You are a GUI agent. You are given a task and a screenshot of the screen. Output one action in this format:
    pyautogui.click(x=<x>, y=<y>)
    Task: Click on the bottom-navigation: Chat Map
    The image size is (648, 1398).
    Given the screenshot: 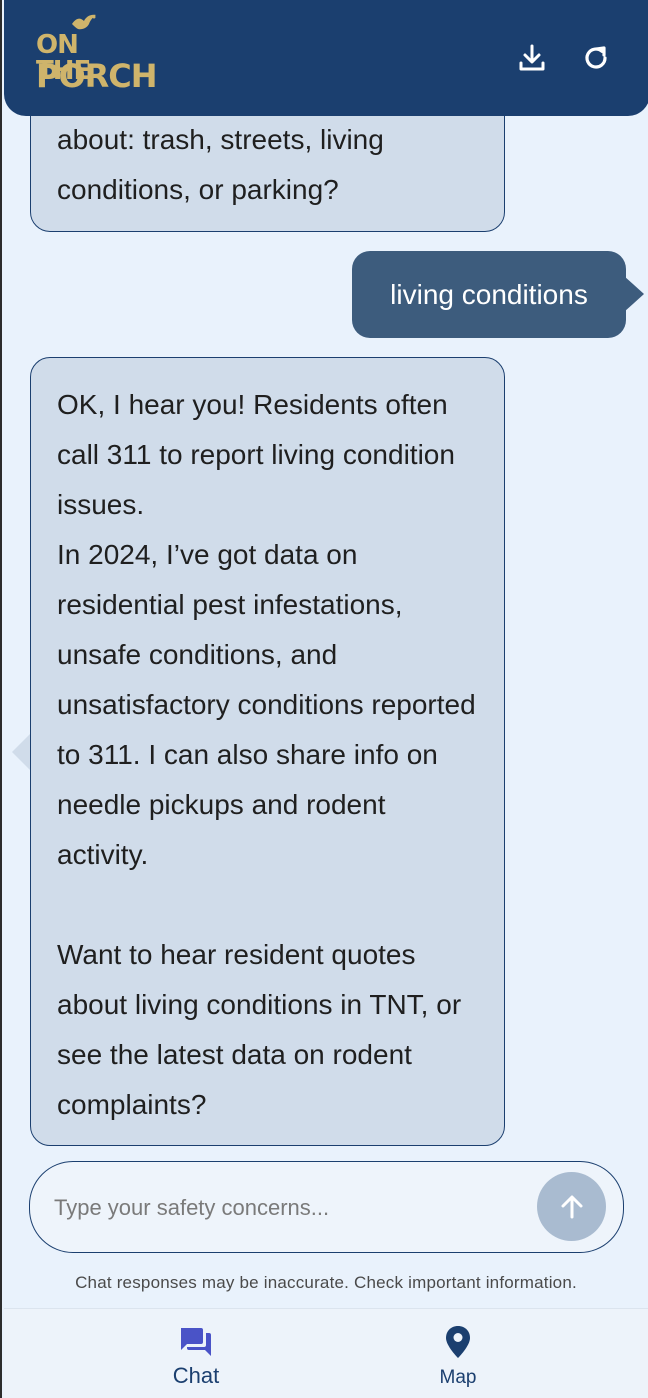 What is the action you would take?
    pyautogui.click(x=326, y=1353)
    